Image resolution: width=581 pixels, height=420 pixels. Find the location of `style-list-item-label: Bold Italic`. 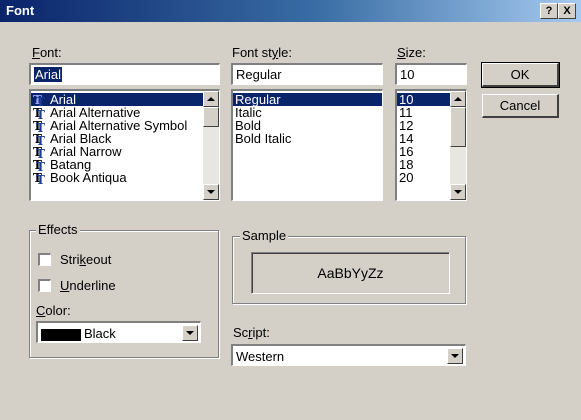

style-list-item-label: Bold Italic is located at coordinates (263, 138).